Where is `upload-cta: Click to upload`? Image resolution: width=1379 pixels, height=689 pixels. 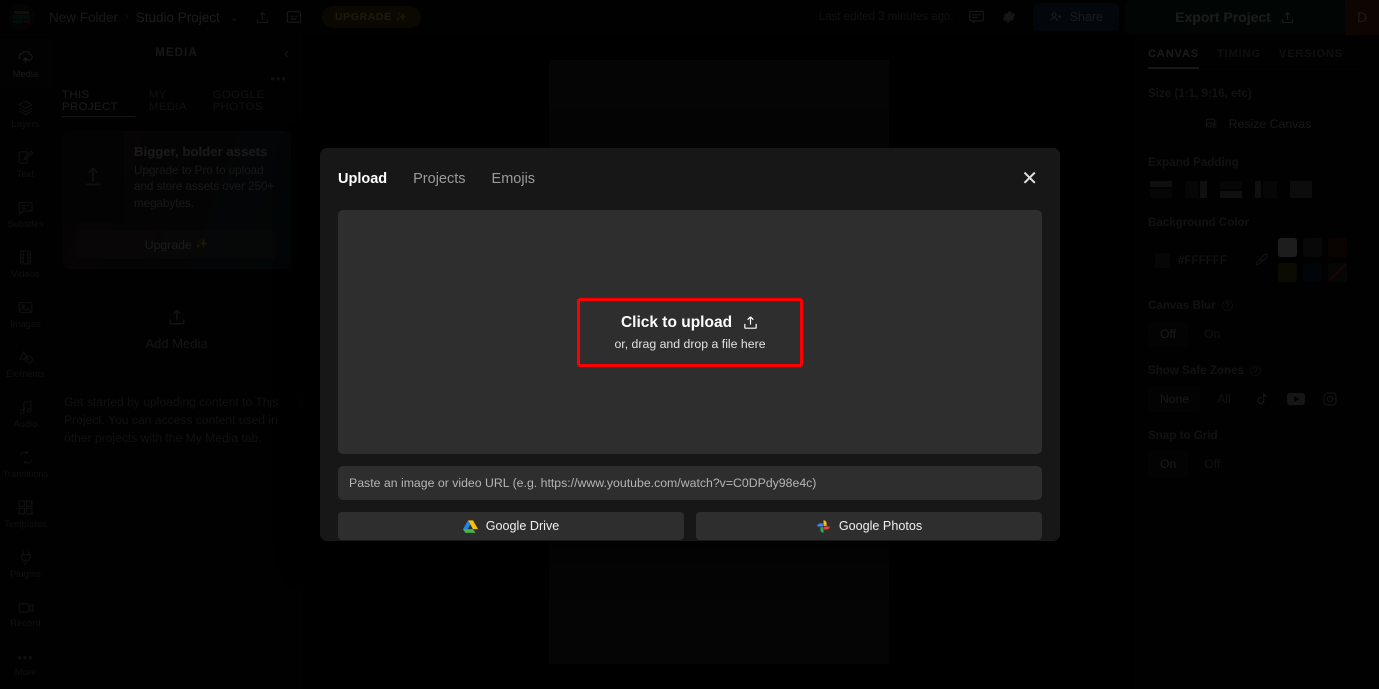 upload-cta: Click to upload is located at coordinates (690, 323).